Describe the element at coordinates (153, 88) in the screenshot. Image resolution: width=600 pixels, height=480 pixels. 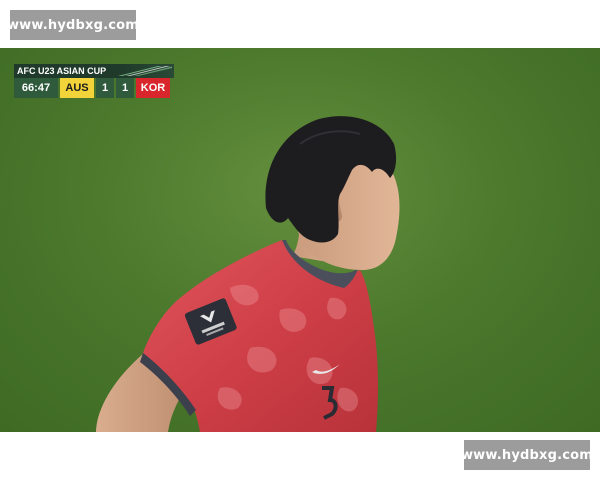
I see `away-team: KOR` at that location.